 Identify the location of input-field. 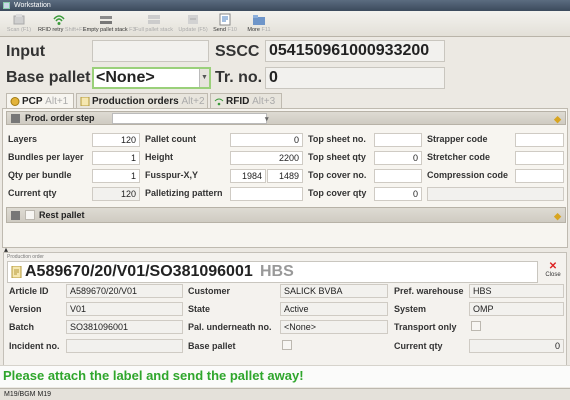
(150, 51).